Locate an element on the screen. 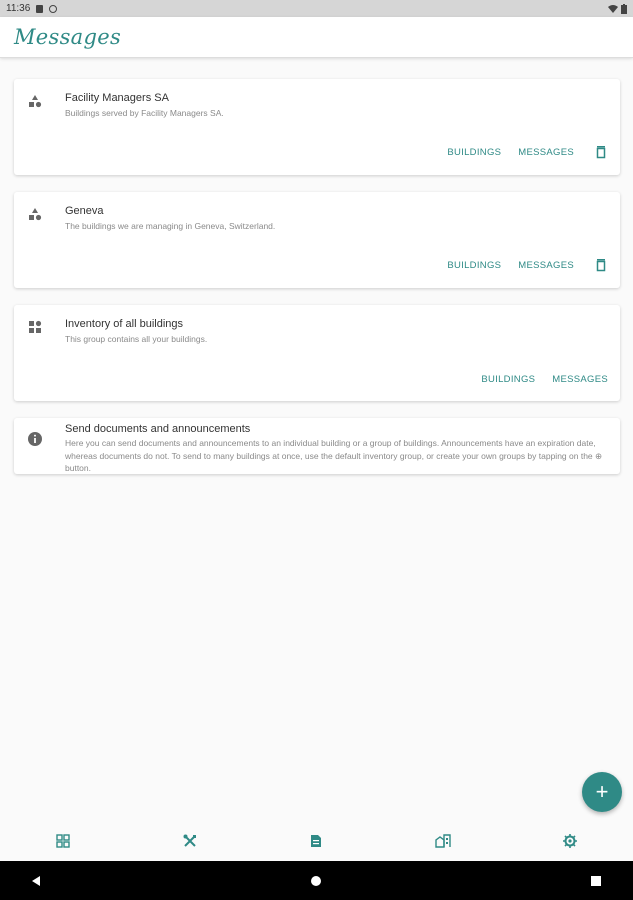 This screenshot has height=900, width=633. recents-icon is located at coordinates (596, 880).